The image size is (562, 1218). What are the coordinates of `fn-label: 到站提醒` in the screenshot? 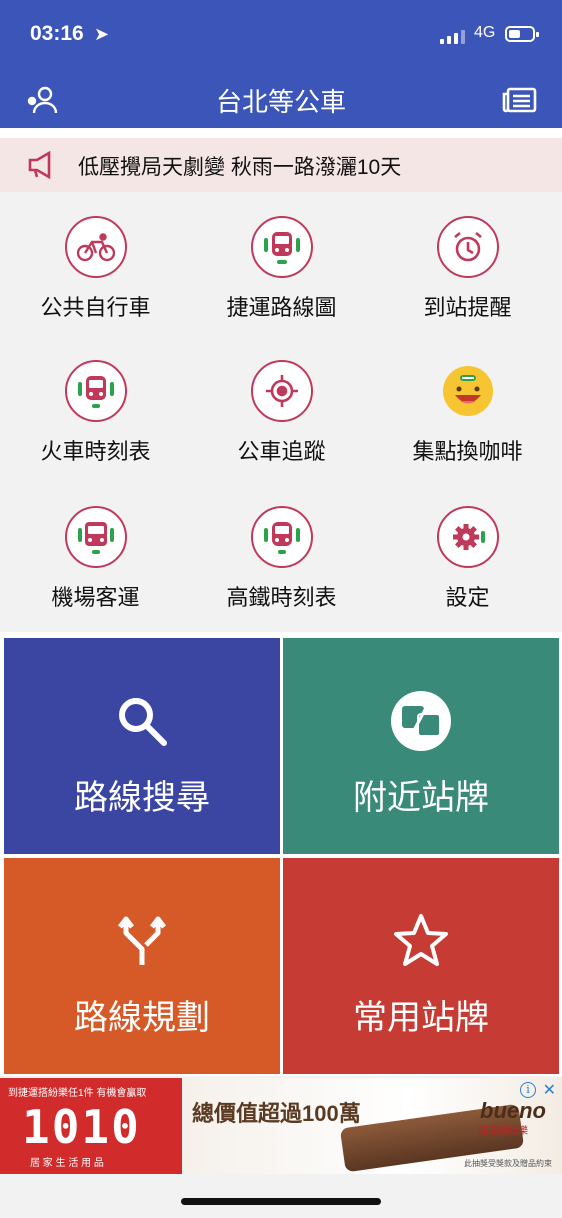 It's located at (467, 307).